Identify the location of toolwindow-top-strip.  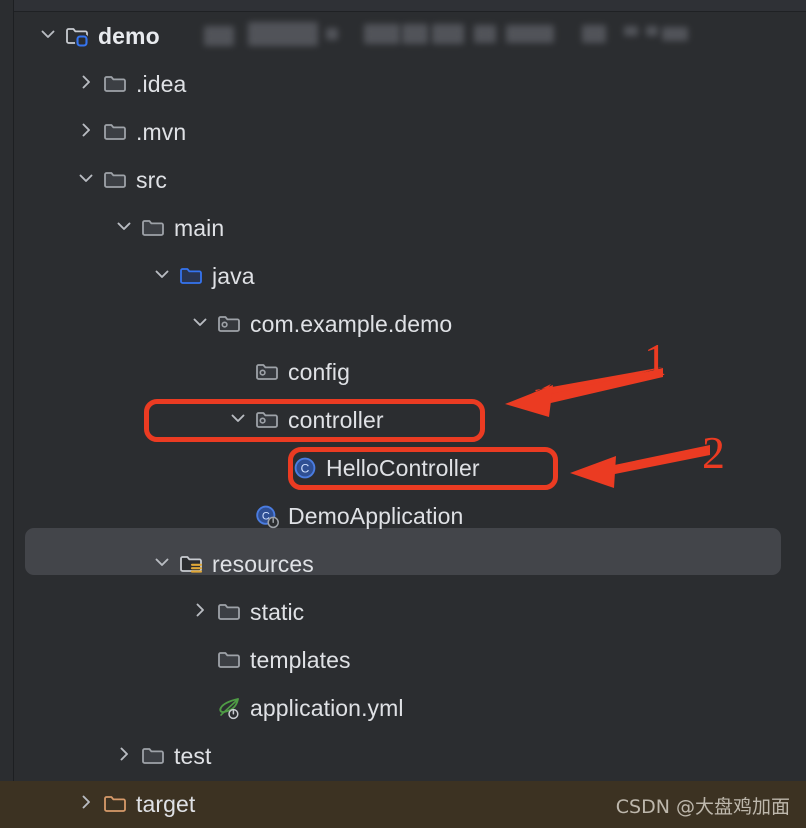
(403, 6).